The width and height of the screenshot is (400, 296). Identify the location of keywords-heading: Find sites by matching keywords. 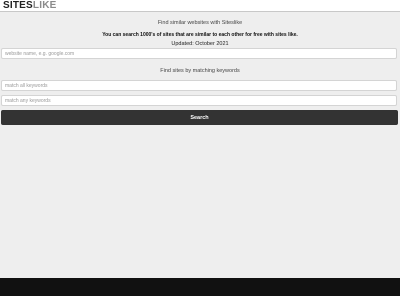
(200, 71).